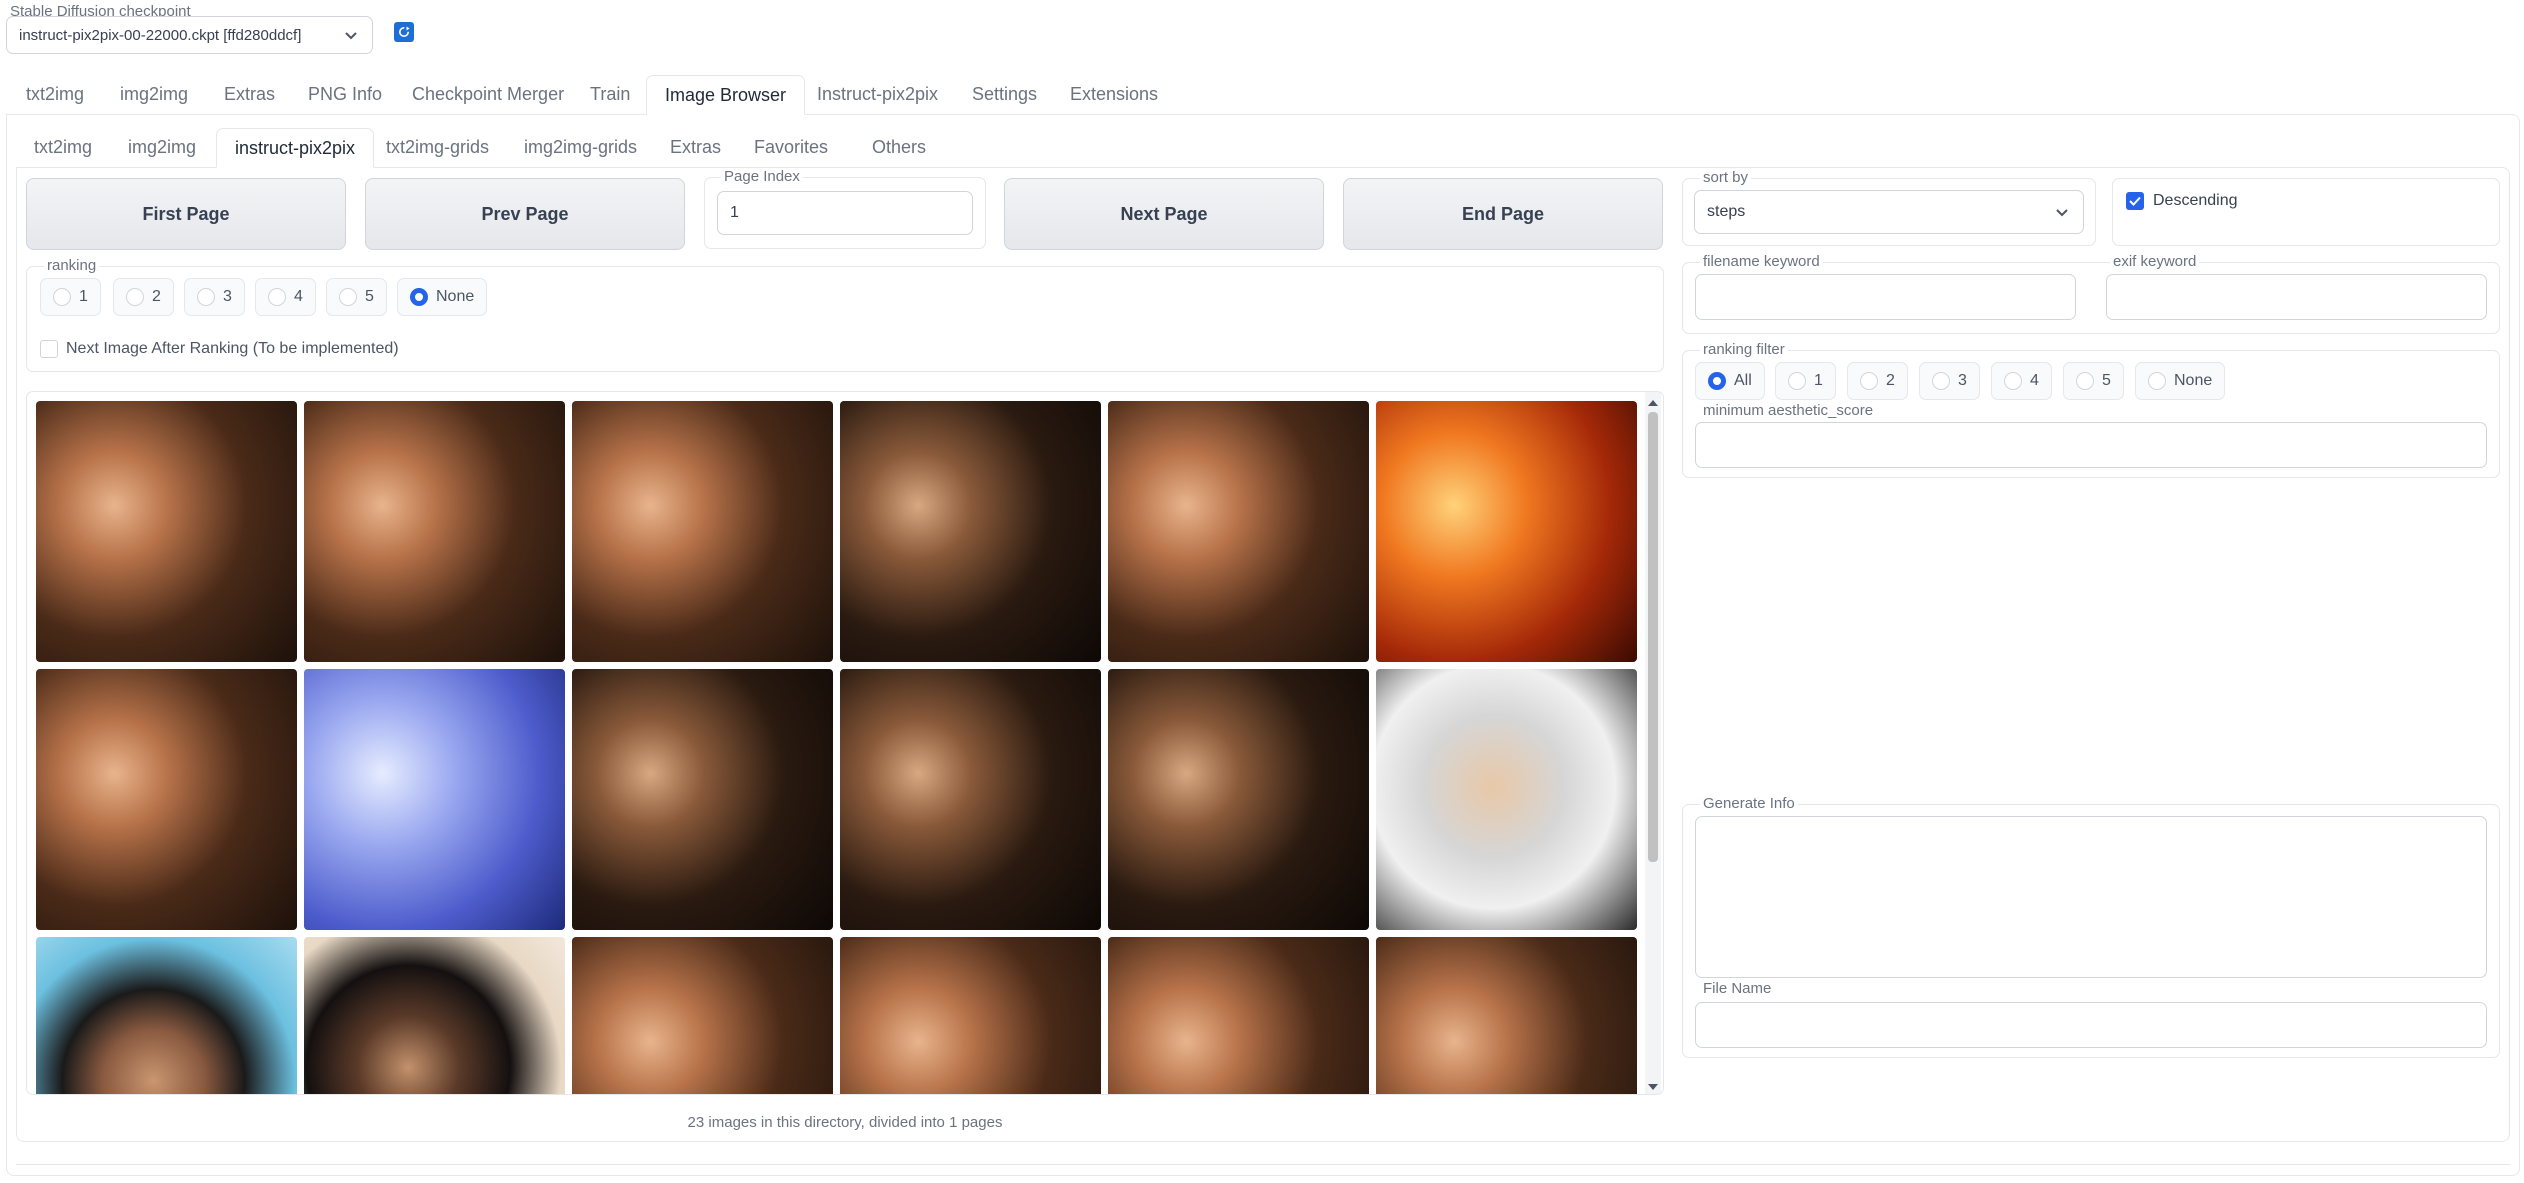 The image size is (2524, 1183). What do you see at coordinates (2193, 380) in the screenshot?
I see `radio-label: None` at bounding box center [2193, 380].